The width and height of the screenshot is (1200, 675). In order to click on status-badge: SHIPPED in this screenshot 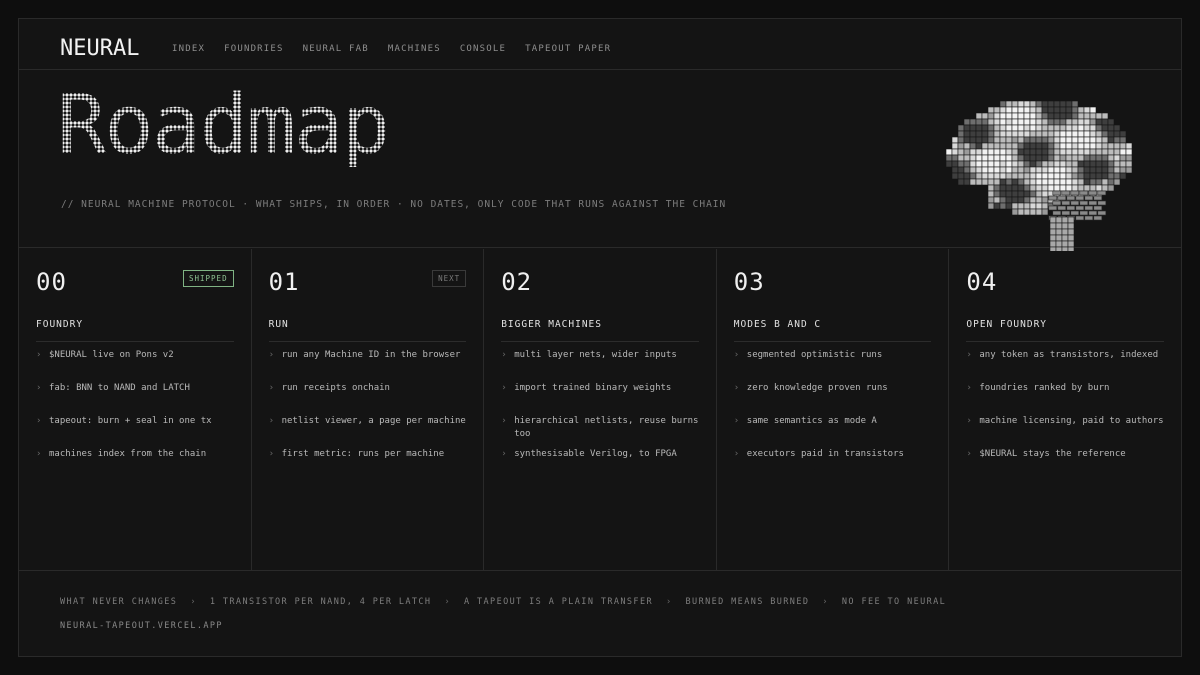, I will do `click(208, 278)`.